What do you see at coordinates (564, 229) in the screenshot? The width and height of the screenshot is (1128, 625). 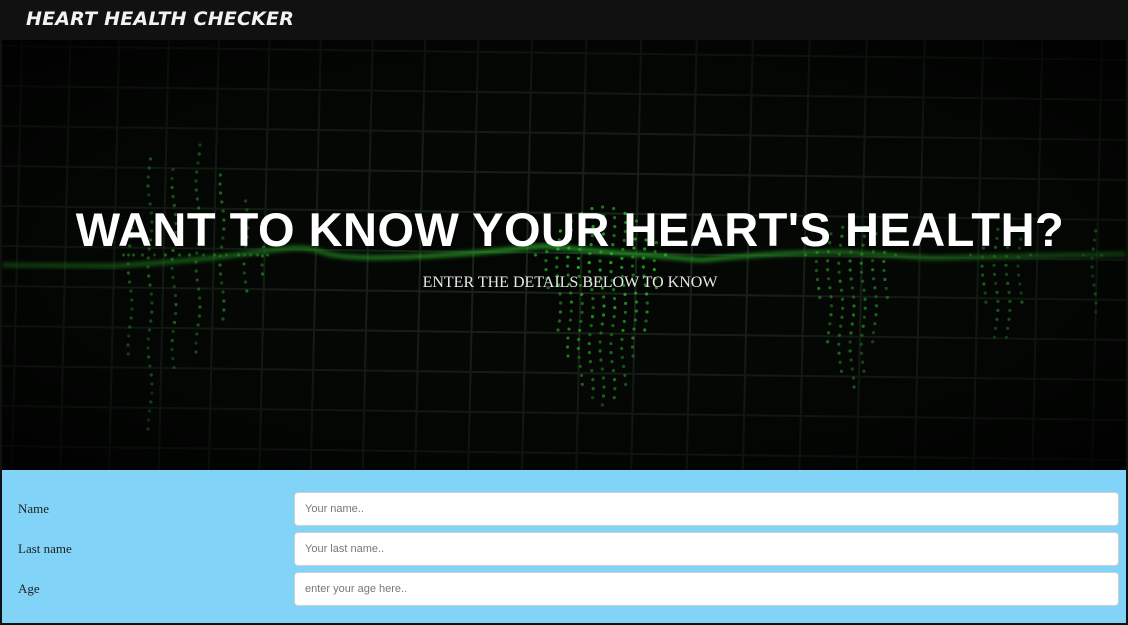 I see `hero-title: WANT TO KNOW YOUR HEART'S HEALTH?` at bounding box center [564, 229].